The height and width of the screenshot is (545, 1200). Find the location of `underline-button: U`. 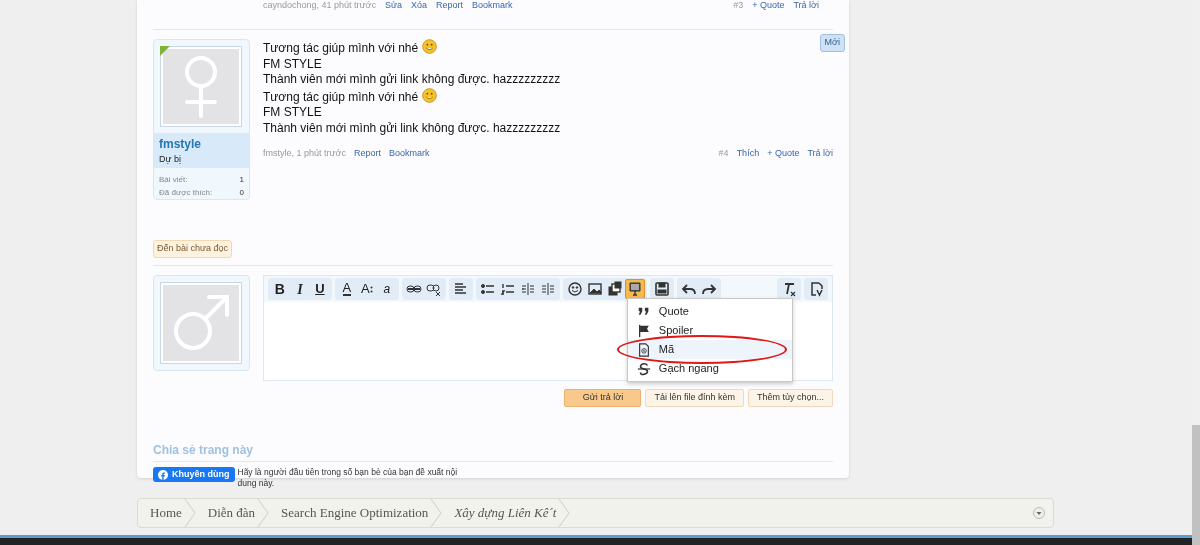

underline-button: U is located at coordinates (319, 289).